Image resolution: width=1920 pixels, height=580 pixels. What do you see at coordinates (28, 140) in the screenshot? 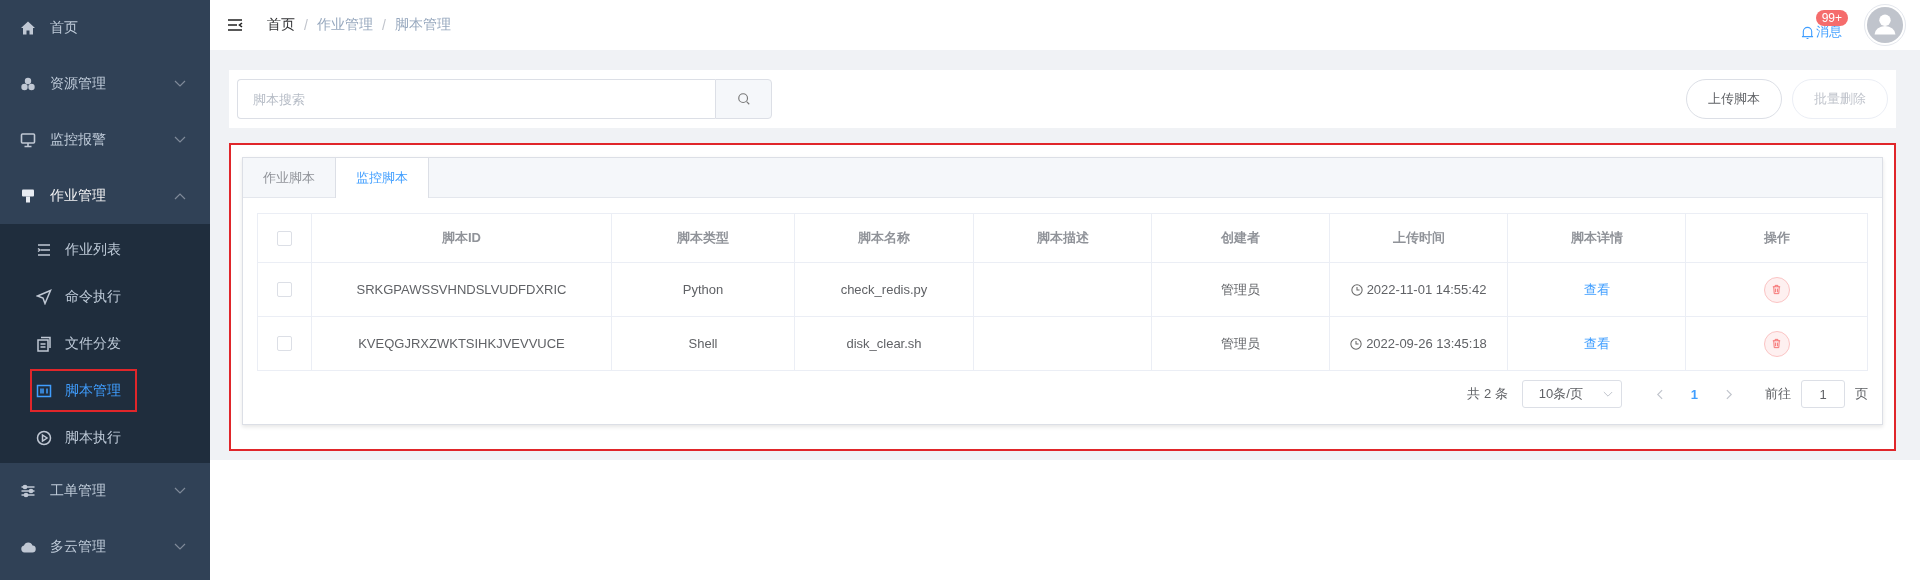
I see `monitor-icon` at bounding box center [28, 140].